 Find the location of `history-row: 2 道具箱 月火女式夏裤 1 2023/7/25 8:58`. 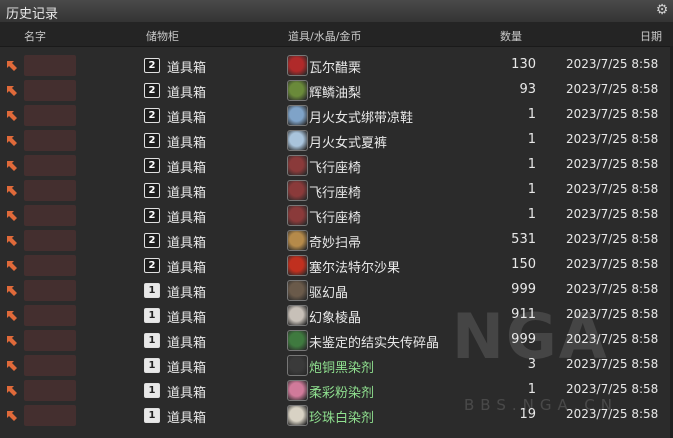

history-row: 2 道具箱 月火女式夏裤 1 2023/7/25 8:58 is located at coordinates (336, 140).